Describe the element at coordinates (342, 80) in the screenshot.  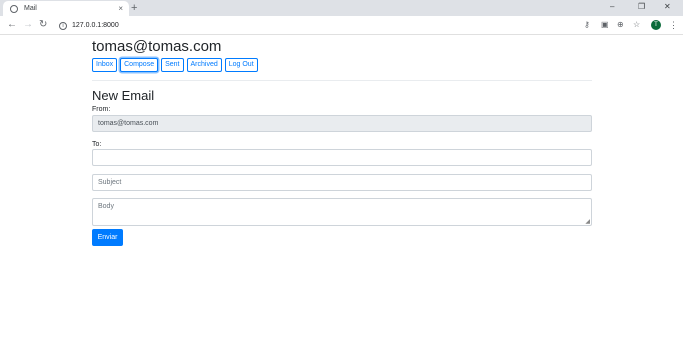
I see `divider` at that location.